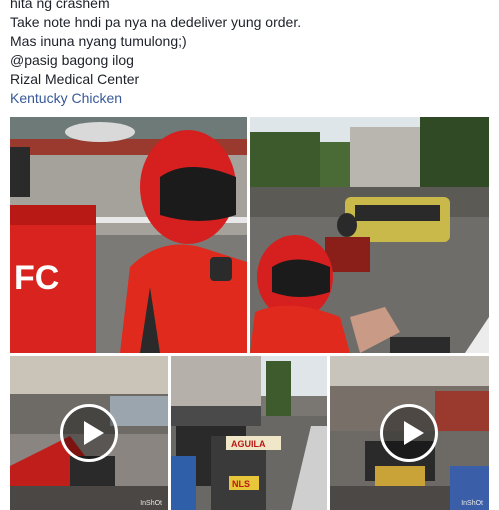  I want to click on video-thumbnail-2: AGUILA NLS, so click(249, 433).